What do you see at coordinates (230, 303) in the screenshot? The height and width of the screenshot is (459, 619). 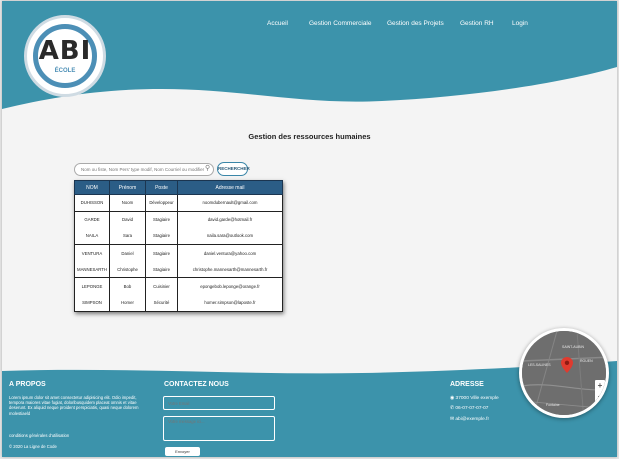 I see `cell-email: homer.simpson@laposte.fr` at bounding box center [230, 303].